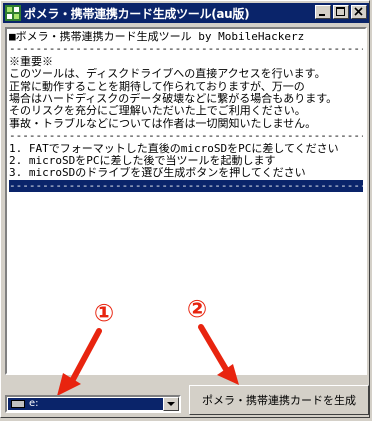  What do you see at coordinates (323, 12) in the screenshot?
I see `minimize-button` at bounding box center [323, 12].